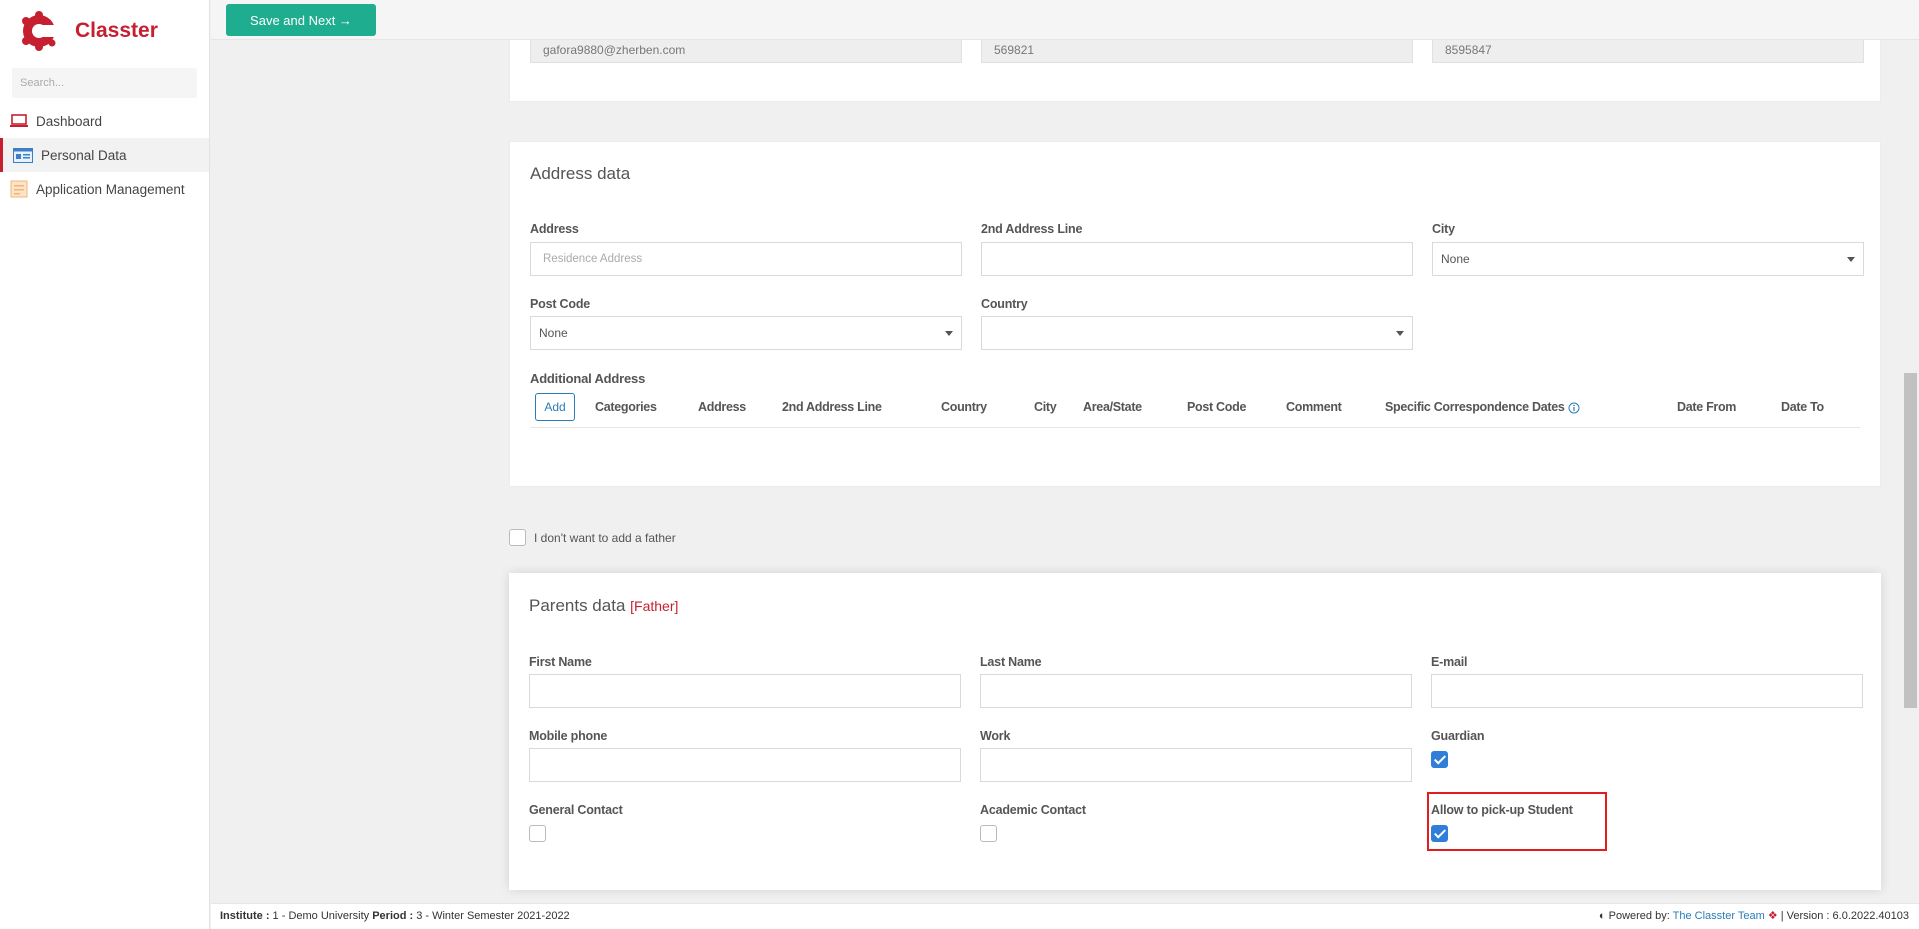 This screenshot has height=929, width=1919. Describe the element at coordinates (1458, 736) in the screenshot. I see `guardian-label: Guardian` at that location.